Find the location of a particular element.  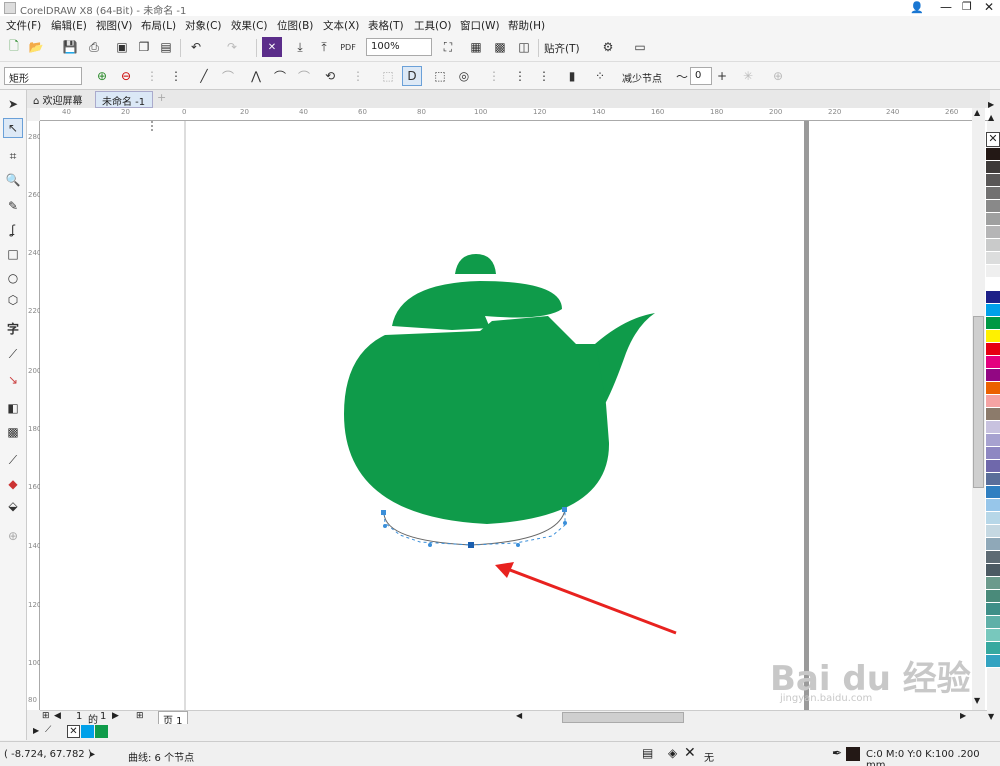

extract-subpath-icon: ⬚ is located at coordinates (388, 76).